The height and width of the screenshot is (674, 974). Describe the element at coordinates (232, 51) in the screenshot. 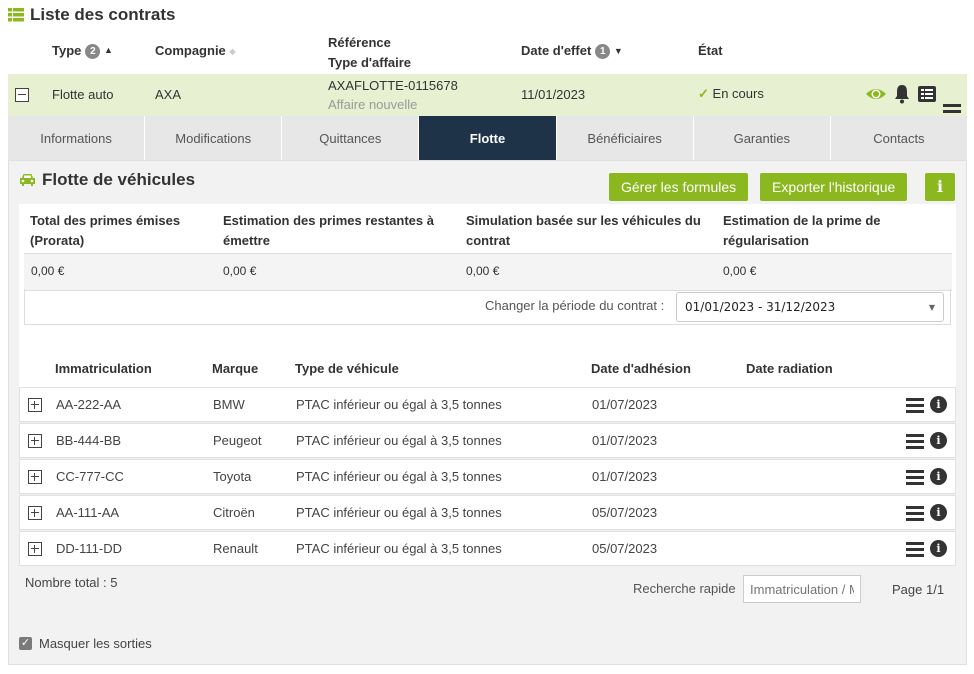

I see `sort-both-icon: ◆` at that location.